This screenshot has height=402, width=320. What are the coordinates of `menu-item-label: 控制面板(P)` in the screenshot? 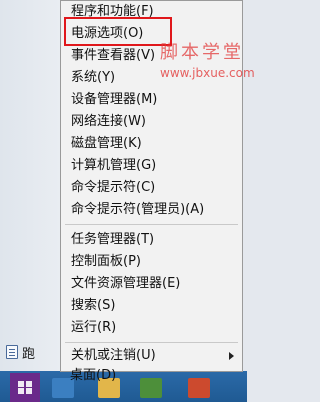 It's located at (106, 261).